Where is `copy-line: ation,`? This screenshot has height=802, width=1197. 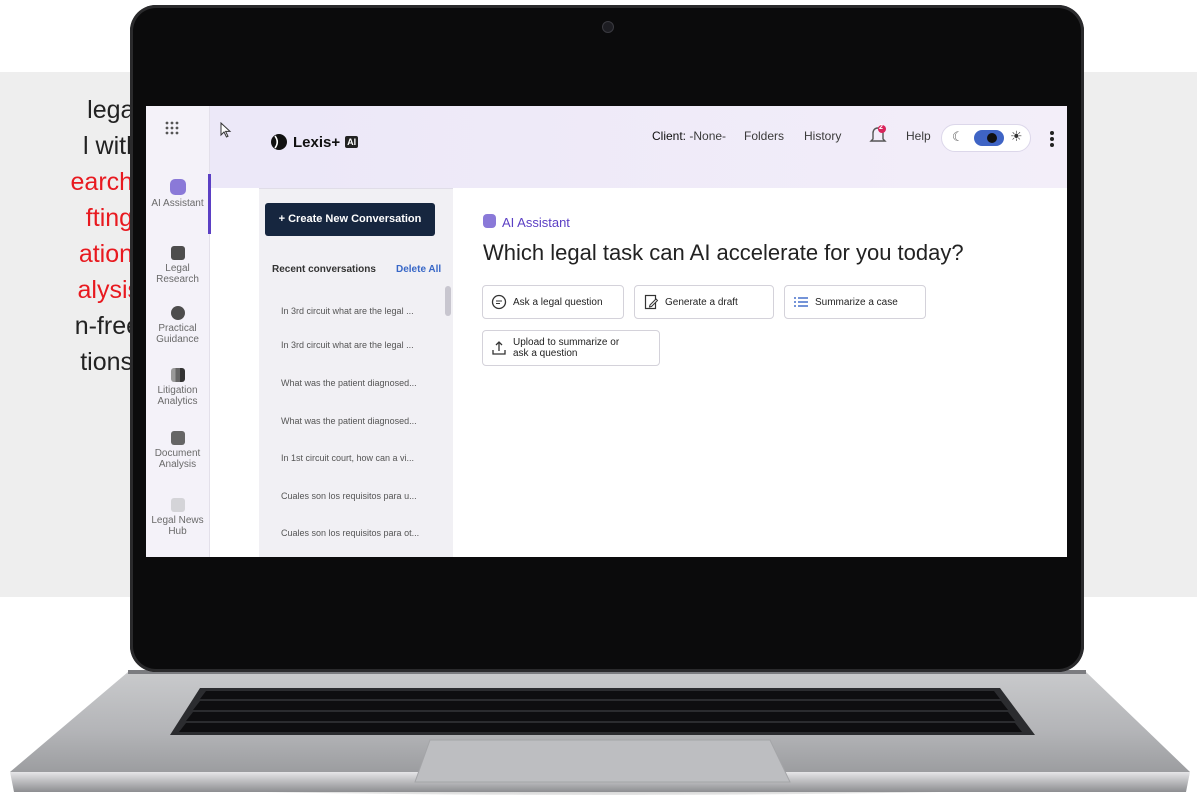
copy-line: ation, is located at coordinates (109, 254).